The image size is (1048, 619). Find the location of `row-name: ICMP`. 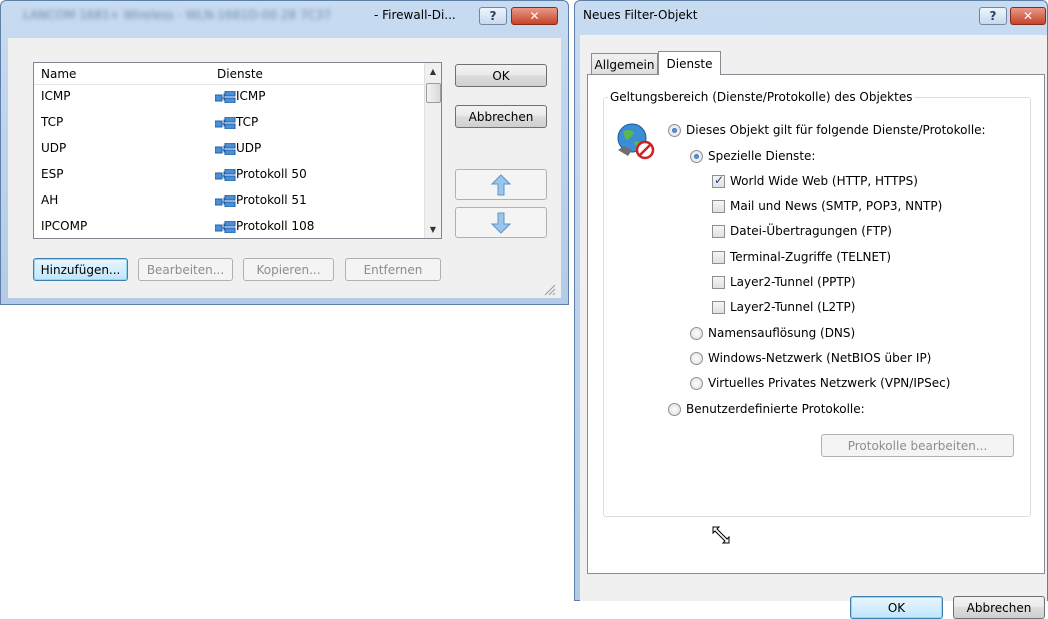

row-name: ICMP is located at coordinates (56, 96).